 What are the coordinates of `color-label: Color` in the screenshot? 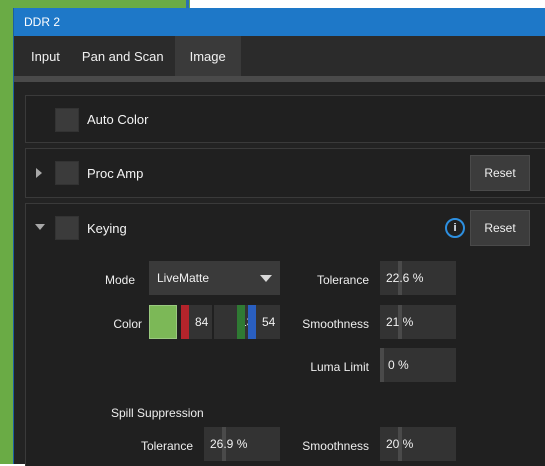 It's located at (127, 324).